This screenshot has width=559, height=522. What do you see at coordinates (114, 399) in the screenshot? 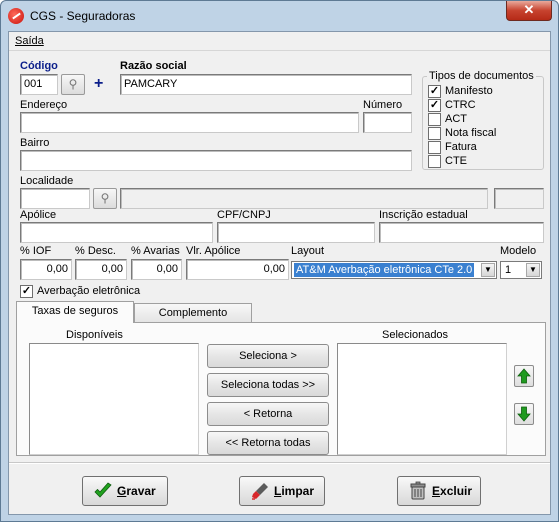
I see `disponiveis-list` at bounding box center [114, 399].